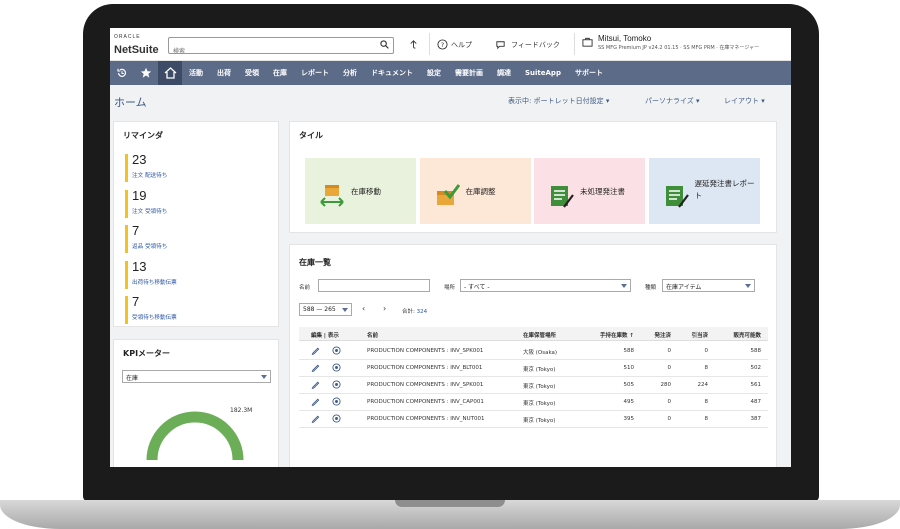 This screenshot has width=900, height=529. Describe the element at coordinates (149, 175) in the screenshot. I see `reminder-link: 注文 配送待ち` at that location.